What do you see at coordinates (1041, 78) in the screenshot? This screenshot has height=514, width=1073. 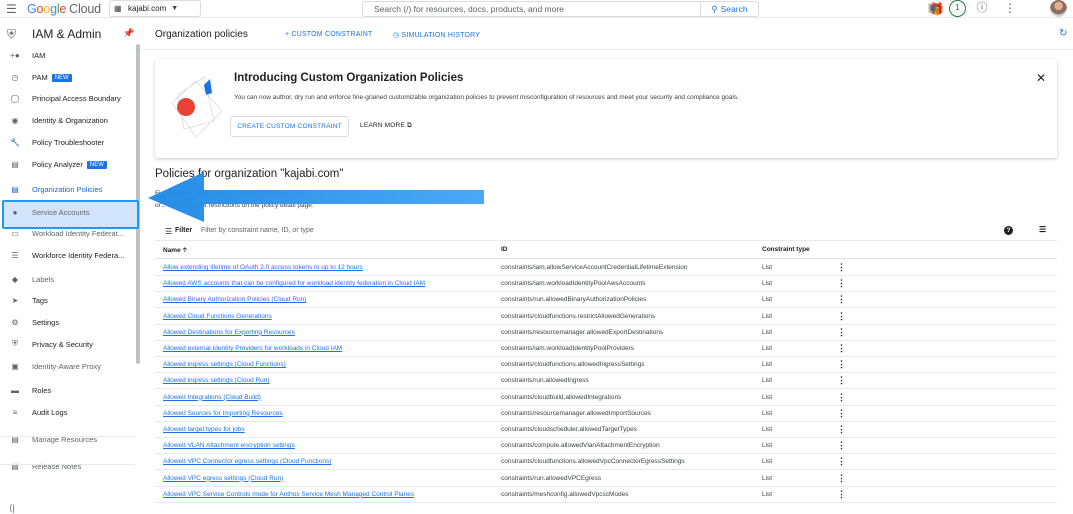 I see `close-icon: ✕` at bounding box center [1041, 78].